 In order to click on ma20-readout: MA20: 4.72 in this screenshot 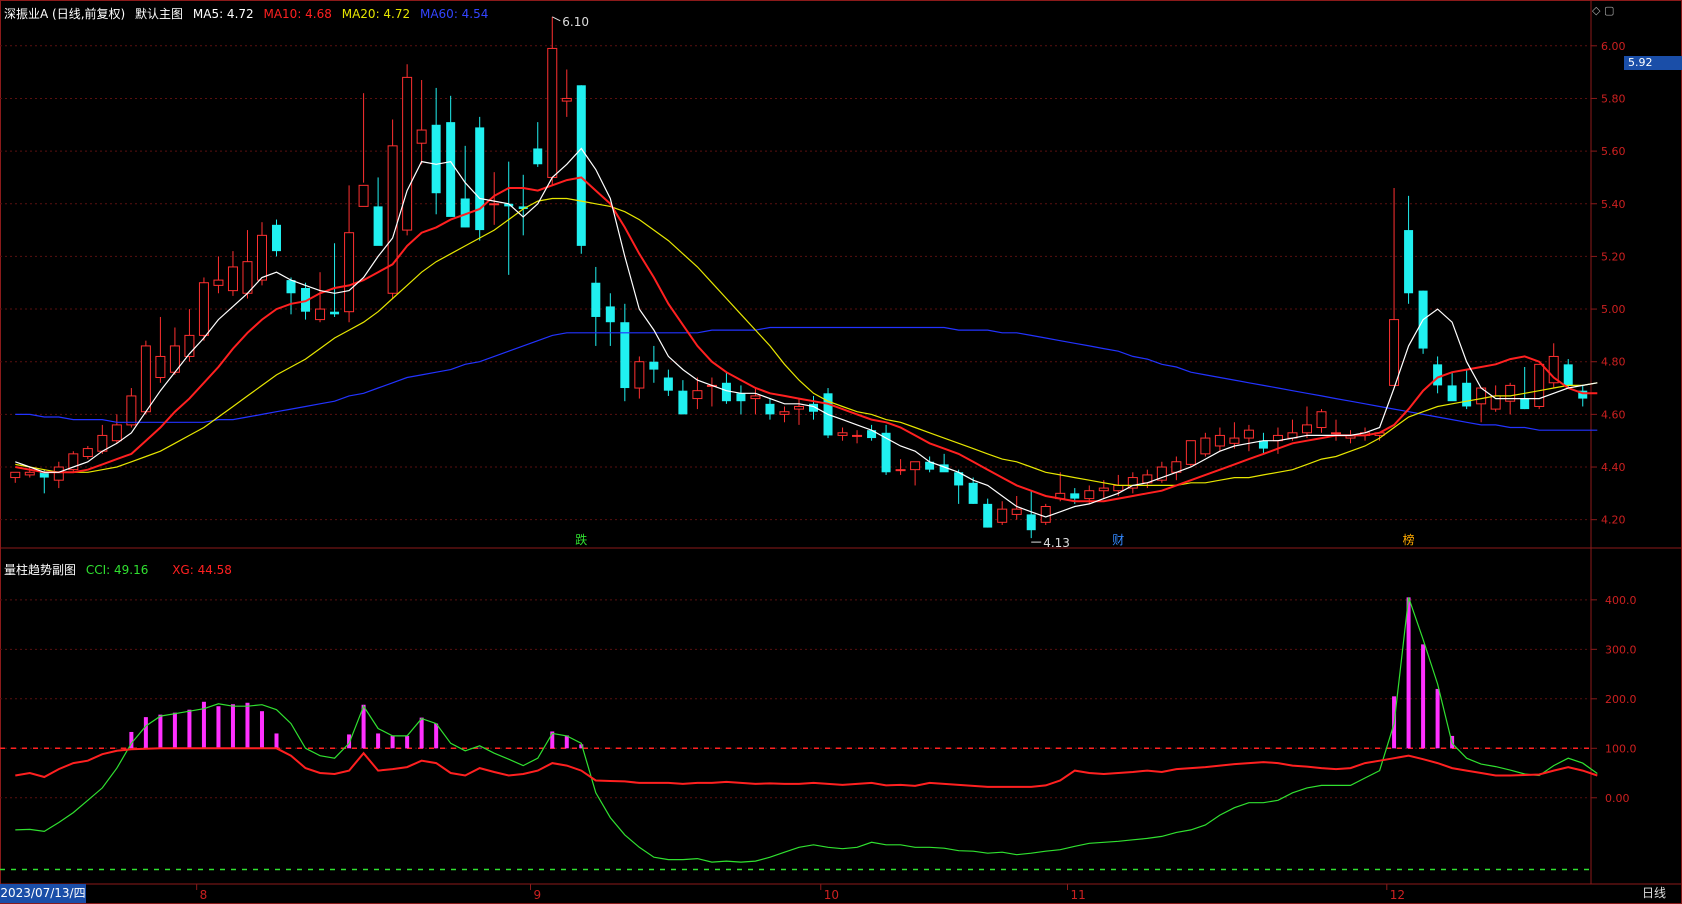, I will do `click(376, 14)`.